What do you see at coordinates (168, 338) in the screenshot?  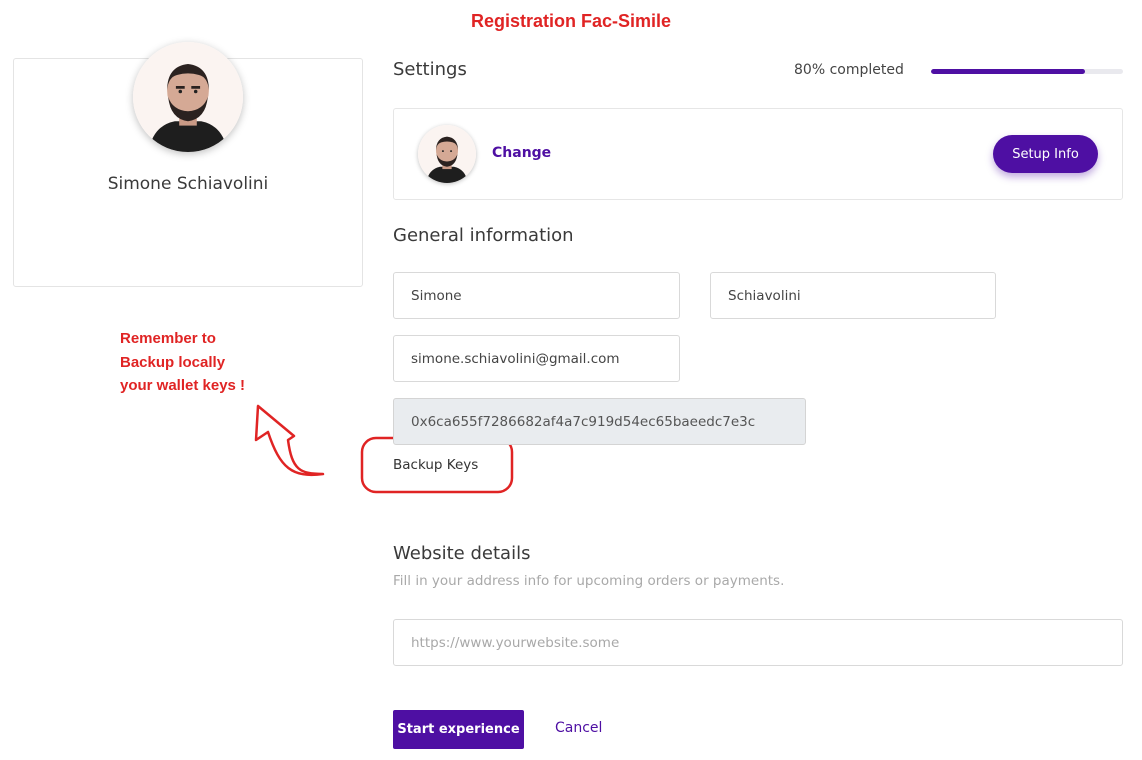 I see `annotation-line: Remember to` at bounding box center [168, 338].